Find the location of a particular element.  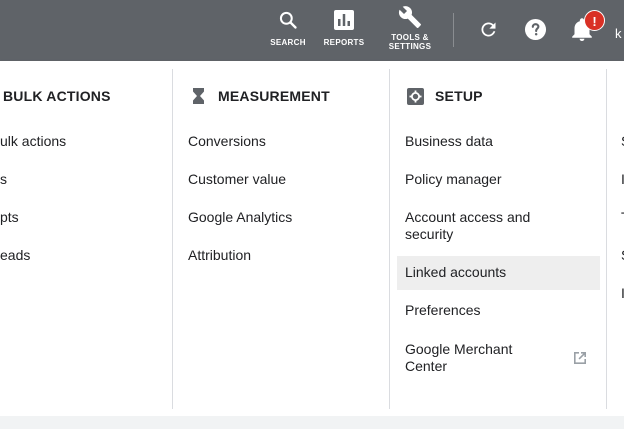

notification-badge: ! is located at coordinates (594, 20).